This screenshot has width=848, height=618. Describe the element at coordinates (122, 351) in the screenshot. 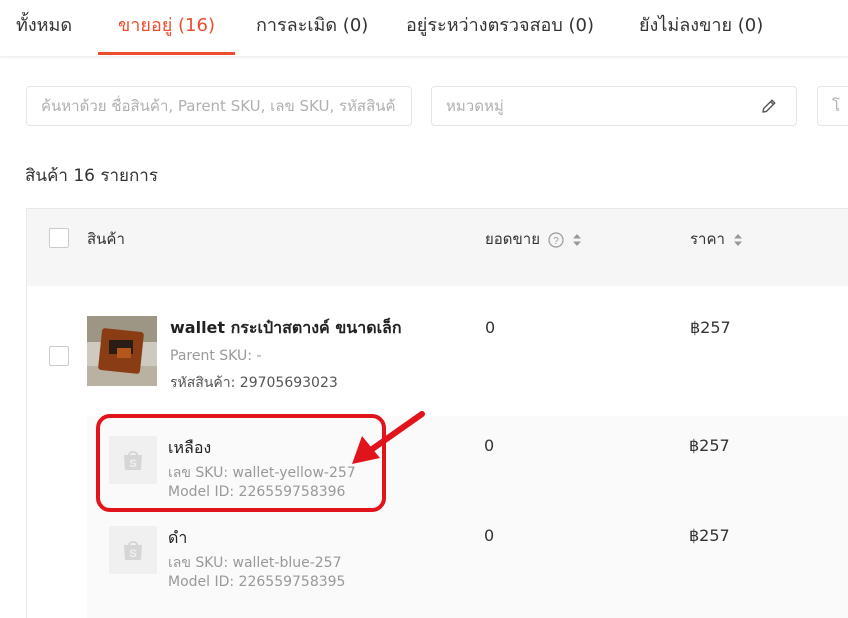

I see `product-image` at that location.